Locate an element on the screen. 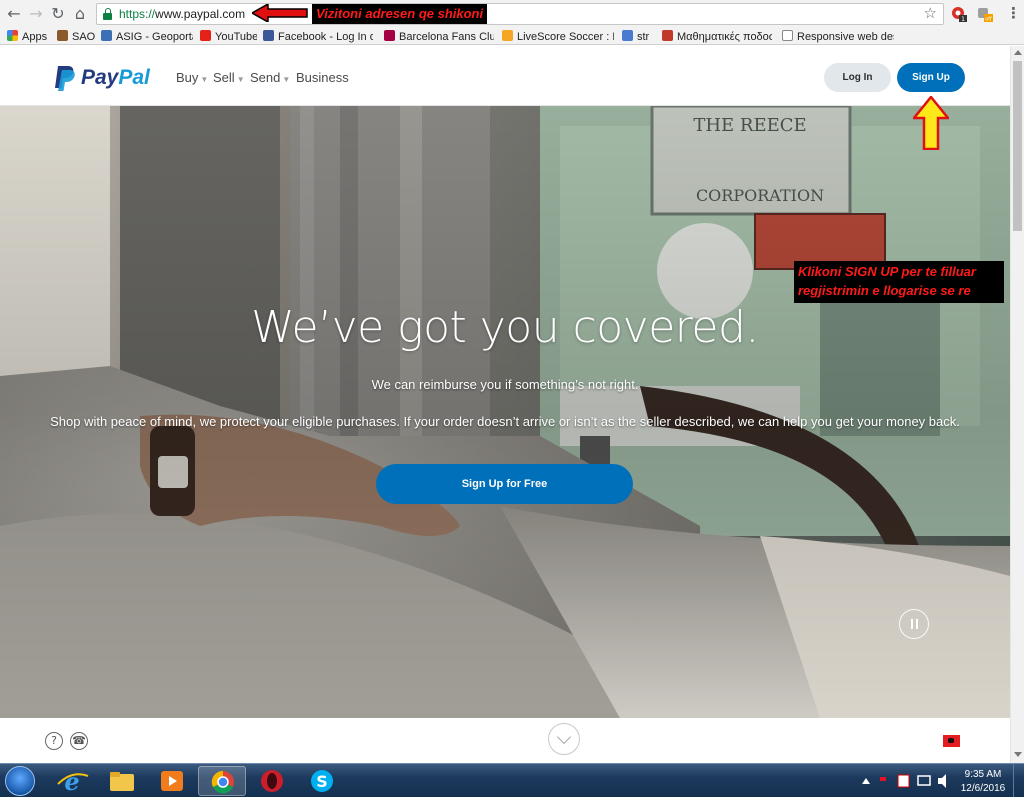 This screenshot has width=1024, height=797. bookmark-star-icon: ☆ is located at coordinates (930, 13).